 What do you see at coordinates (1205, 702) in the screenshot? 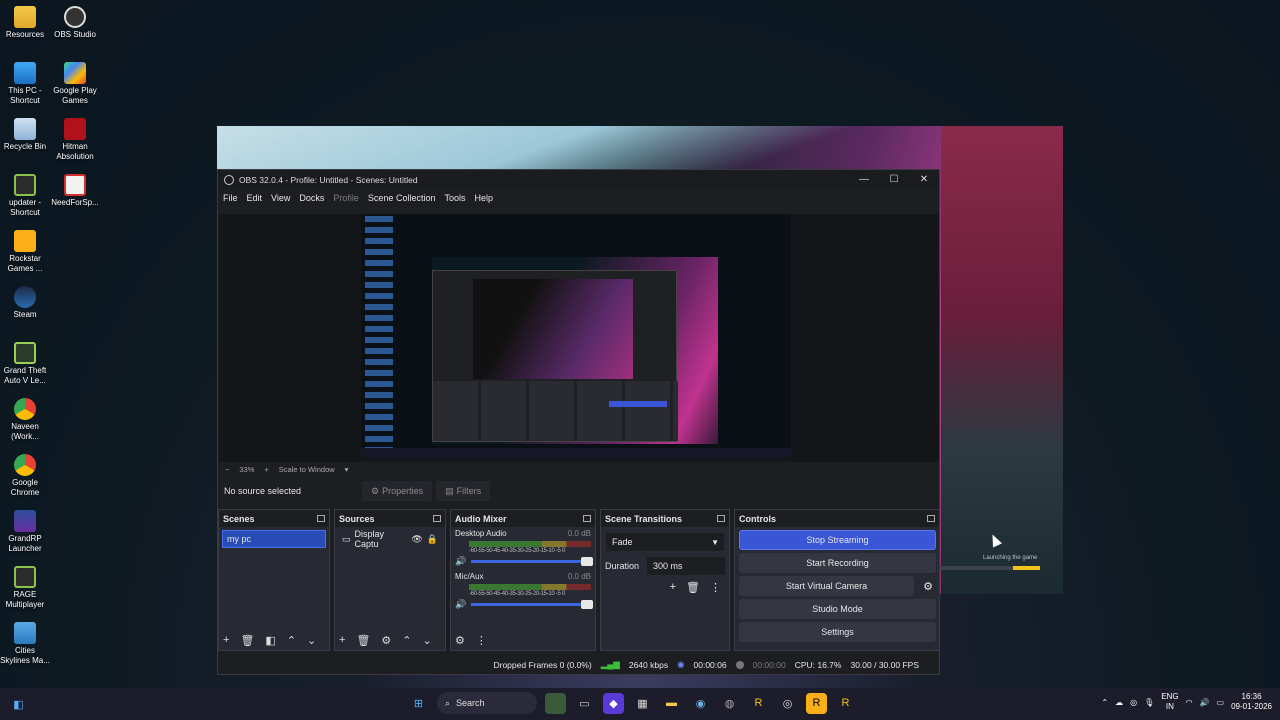
I see `volume-icon: 🔊` at bounding box center [1205, 702].